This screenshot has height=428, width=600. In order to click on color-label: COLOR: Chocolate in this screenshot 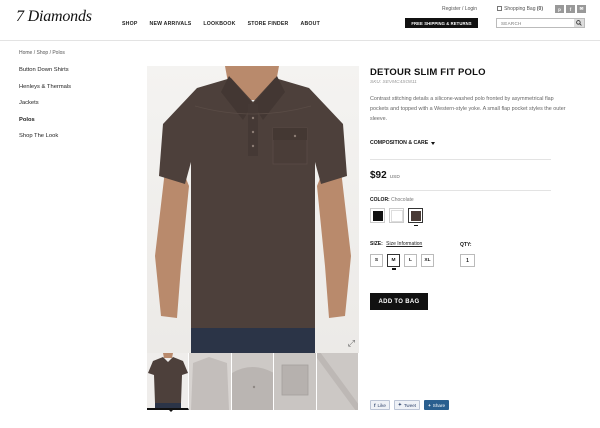, I will do `click(392, 200)`.